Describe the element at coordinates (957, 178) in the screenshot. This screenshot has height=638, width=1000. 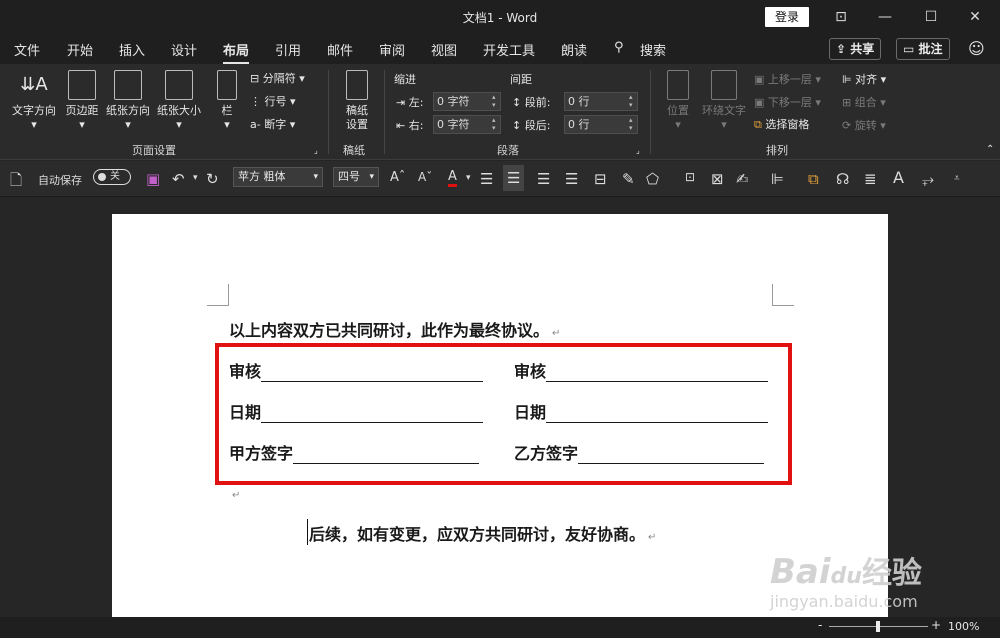
I see `customize-toolbar-icon: ⩡` at that location.